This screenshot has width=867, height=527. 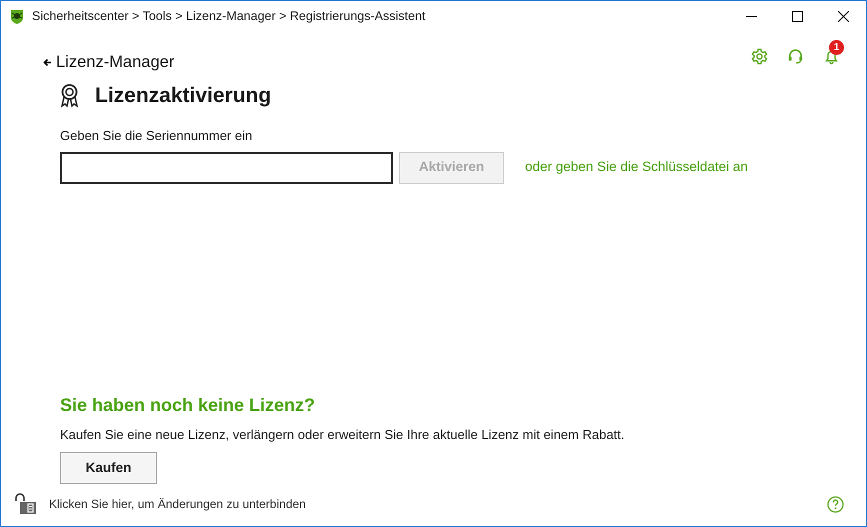 What do you see at coordinates (108, 62) in the screenshot?
I see `back-link: Lizenz-Manager` at bounding box center [108, 62].